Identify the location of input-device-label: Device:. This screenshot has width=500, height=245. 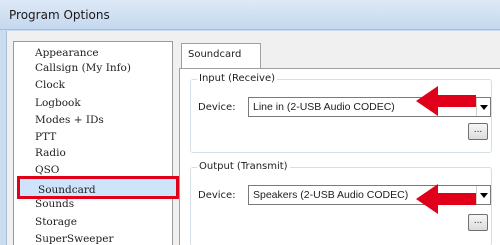
(217, 107).